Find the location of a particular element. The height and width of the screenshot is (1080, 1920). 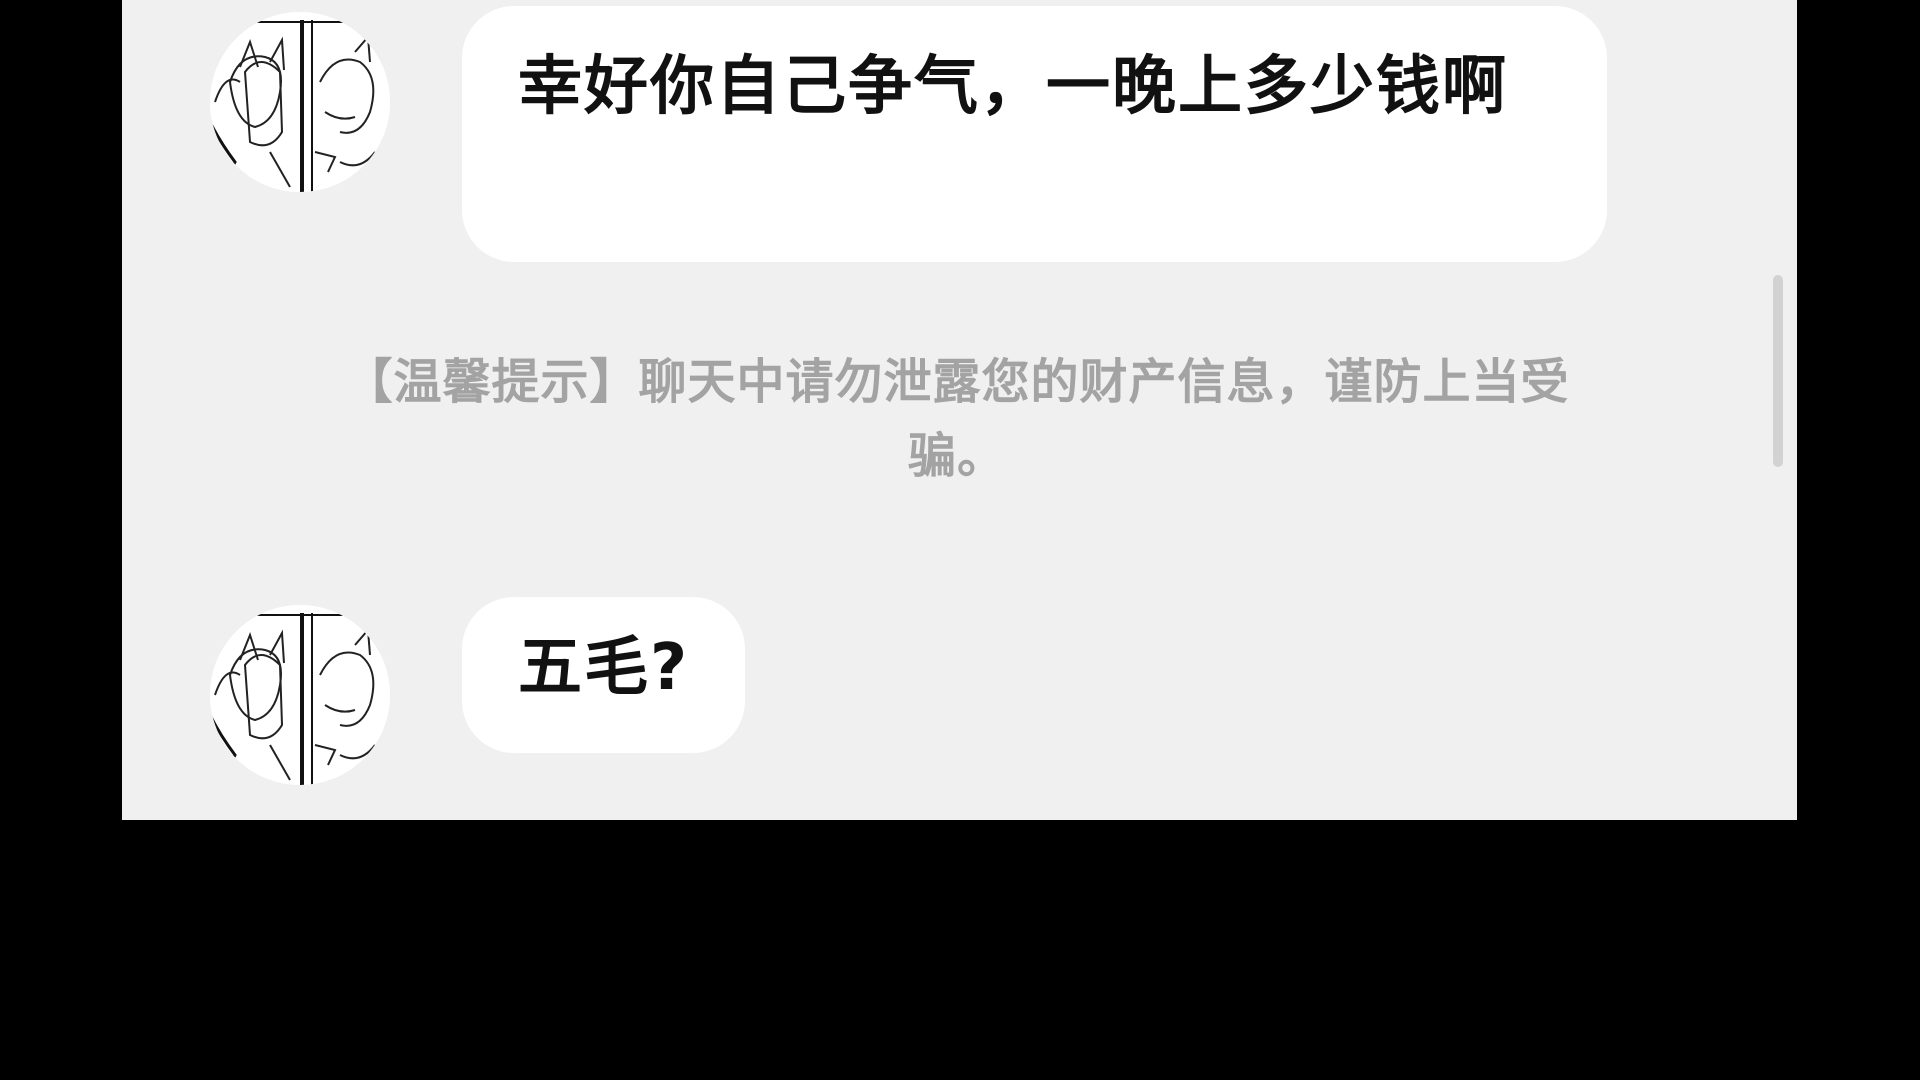

message-bubble: 五毛? is located at coordinates (604, 675).